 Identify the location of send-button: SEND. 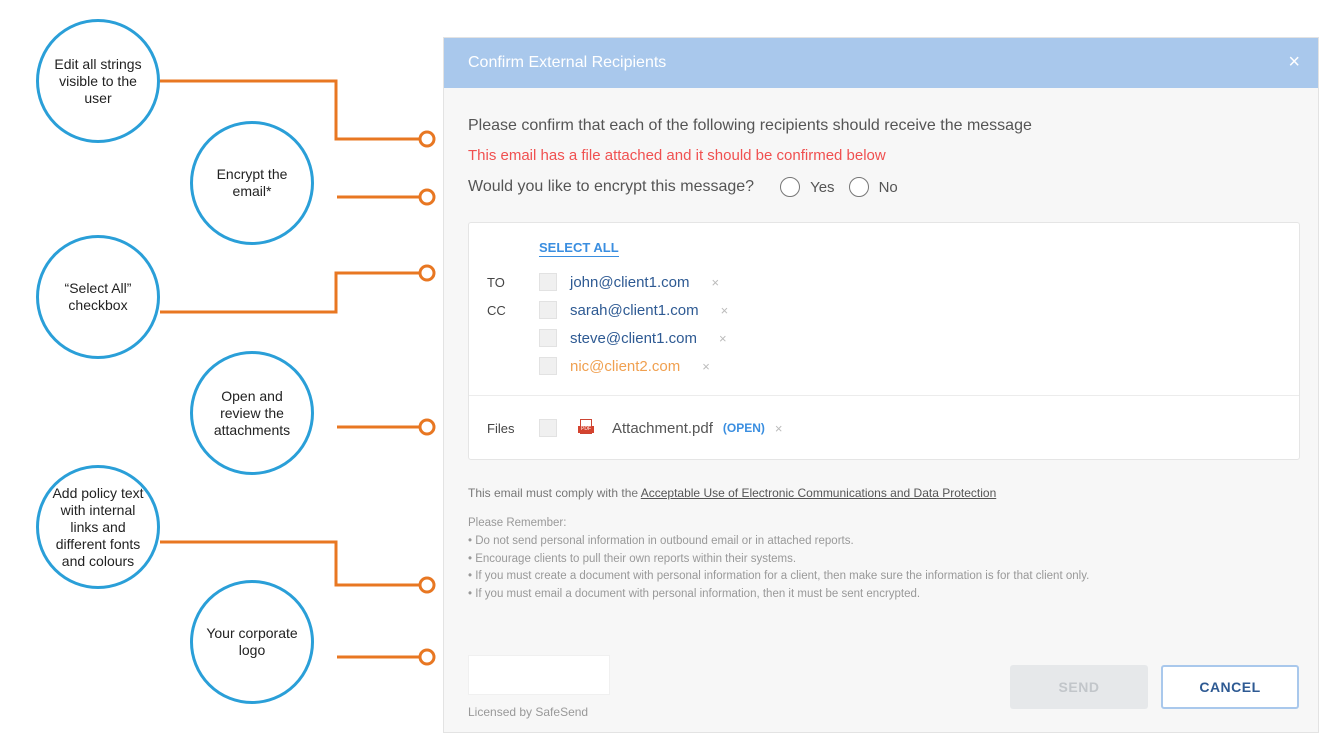
(1079, 687).